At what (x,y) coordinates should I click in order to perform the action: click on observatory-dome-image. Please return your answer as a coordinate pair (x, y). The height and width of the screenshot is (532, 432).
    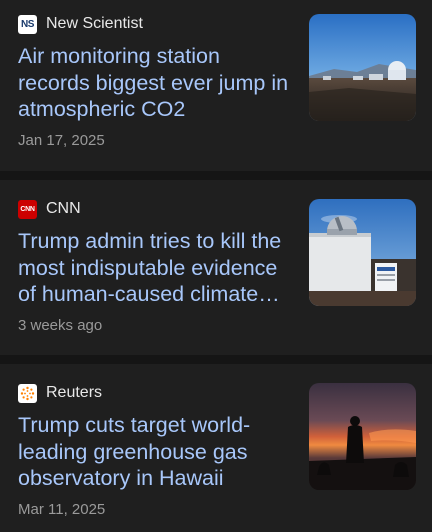
    Looking at the image, I should click on (362, 252).